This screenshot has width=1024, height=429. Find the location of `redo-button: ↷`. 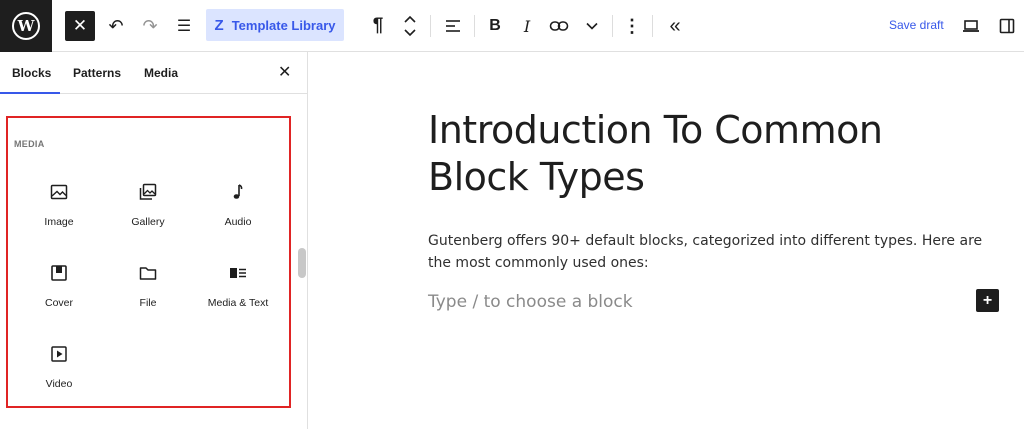

redo-button: ↷ is located at coordinates (150, 26).